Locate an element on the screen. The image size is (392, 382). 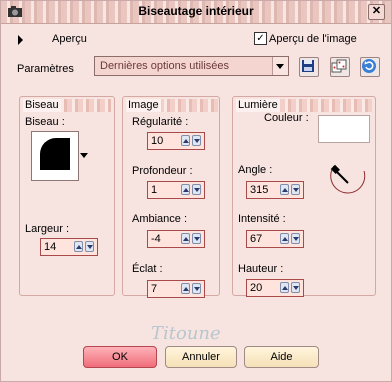
smoothness-stepper: 10 is located at coordinates (176, 141).